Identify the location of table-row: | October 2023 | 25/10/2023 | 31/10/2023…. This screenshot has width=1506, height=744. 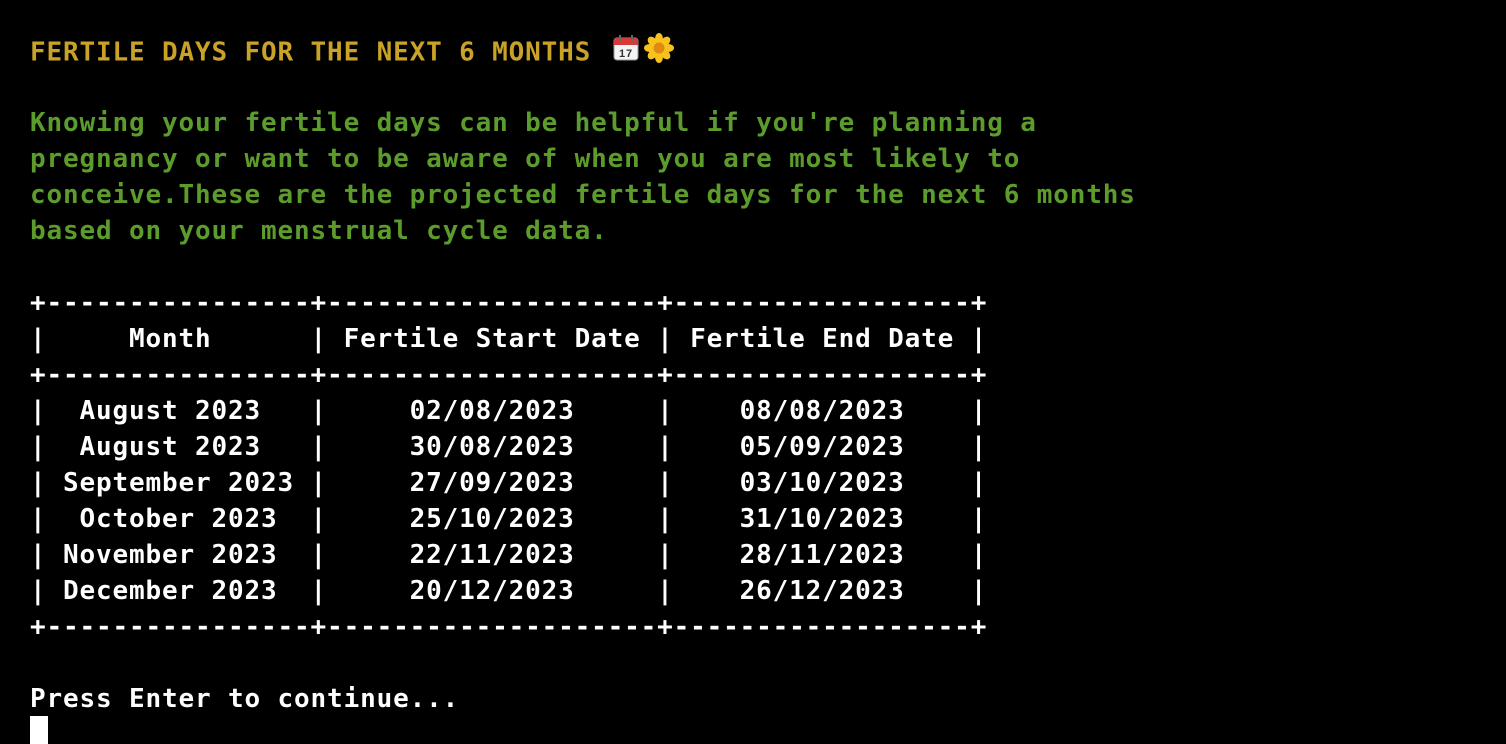
(509, 519).